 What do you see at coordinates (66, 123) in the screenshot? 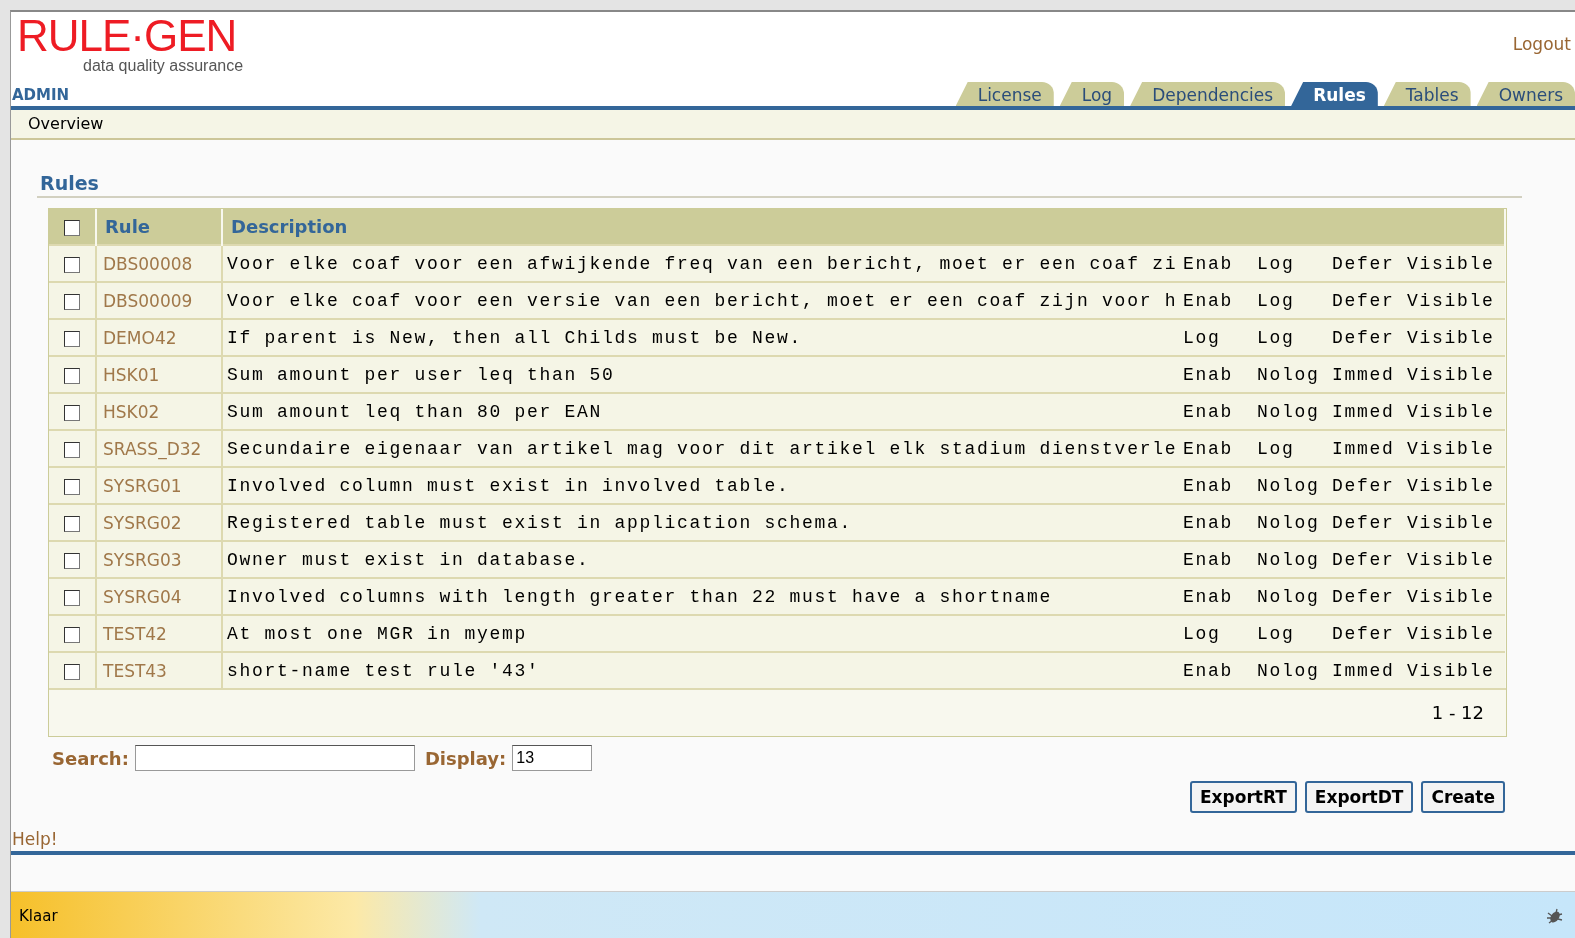
I see `overview-link: Overview` at bounding box center [66, 123].